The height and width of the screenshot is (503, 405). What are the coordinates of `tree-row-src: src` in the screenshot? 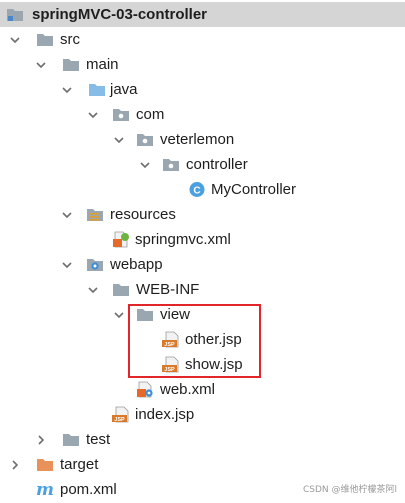 It's located at (202, 39).